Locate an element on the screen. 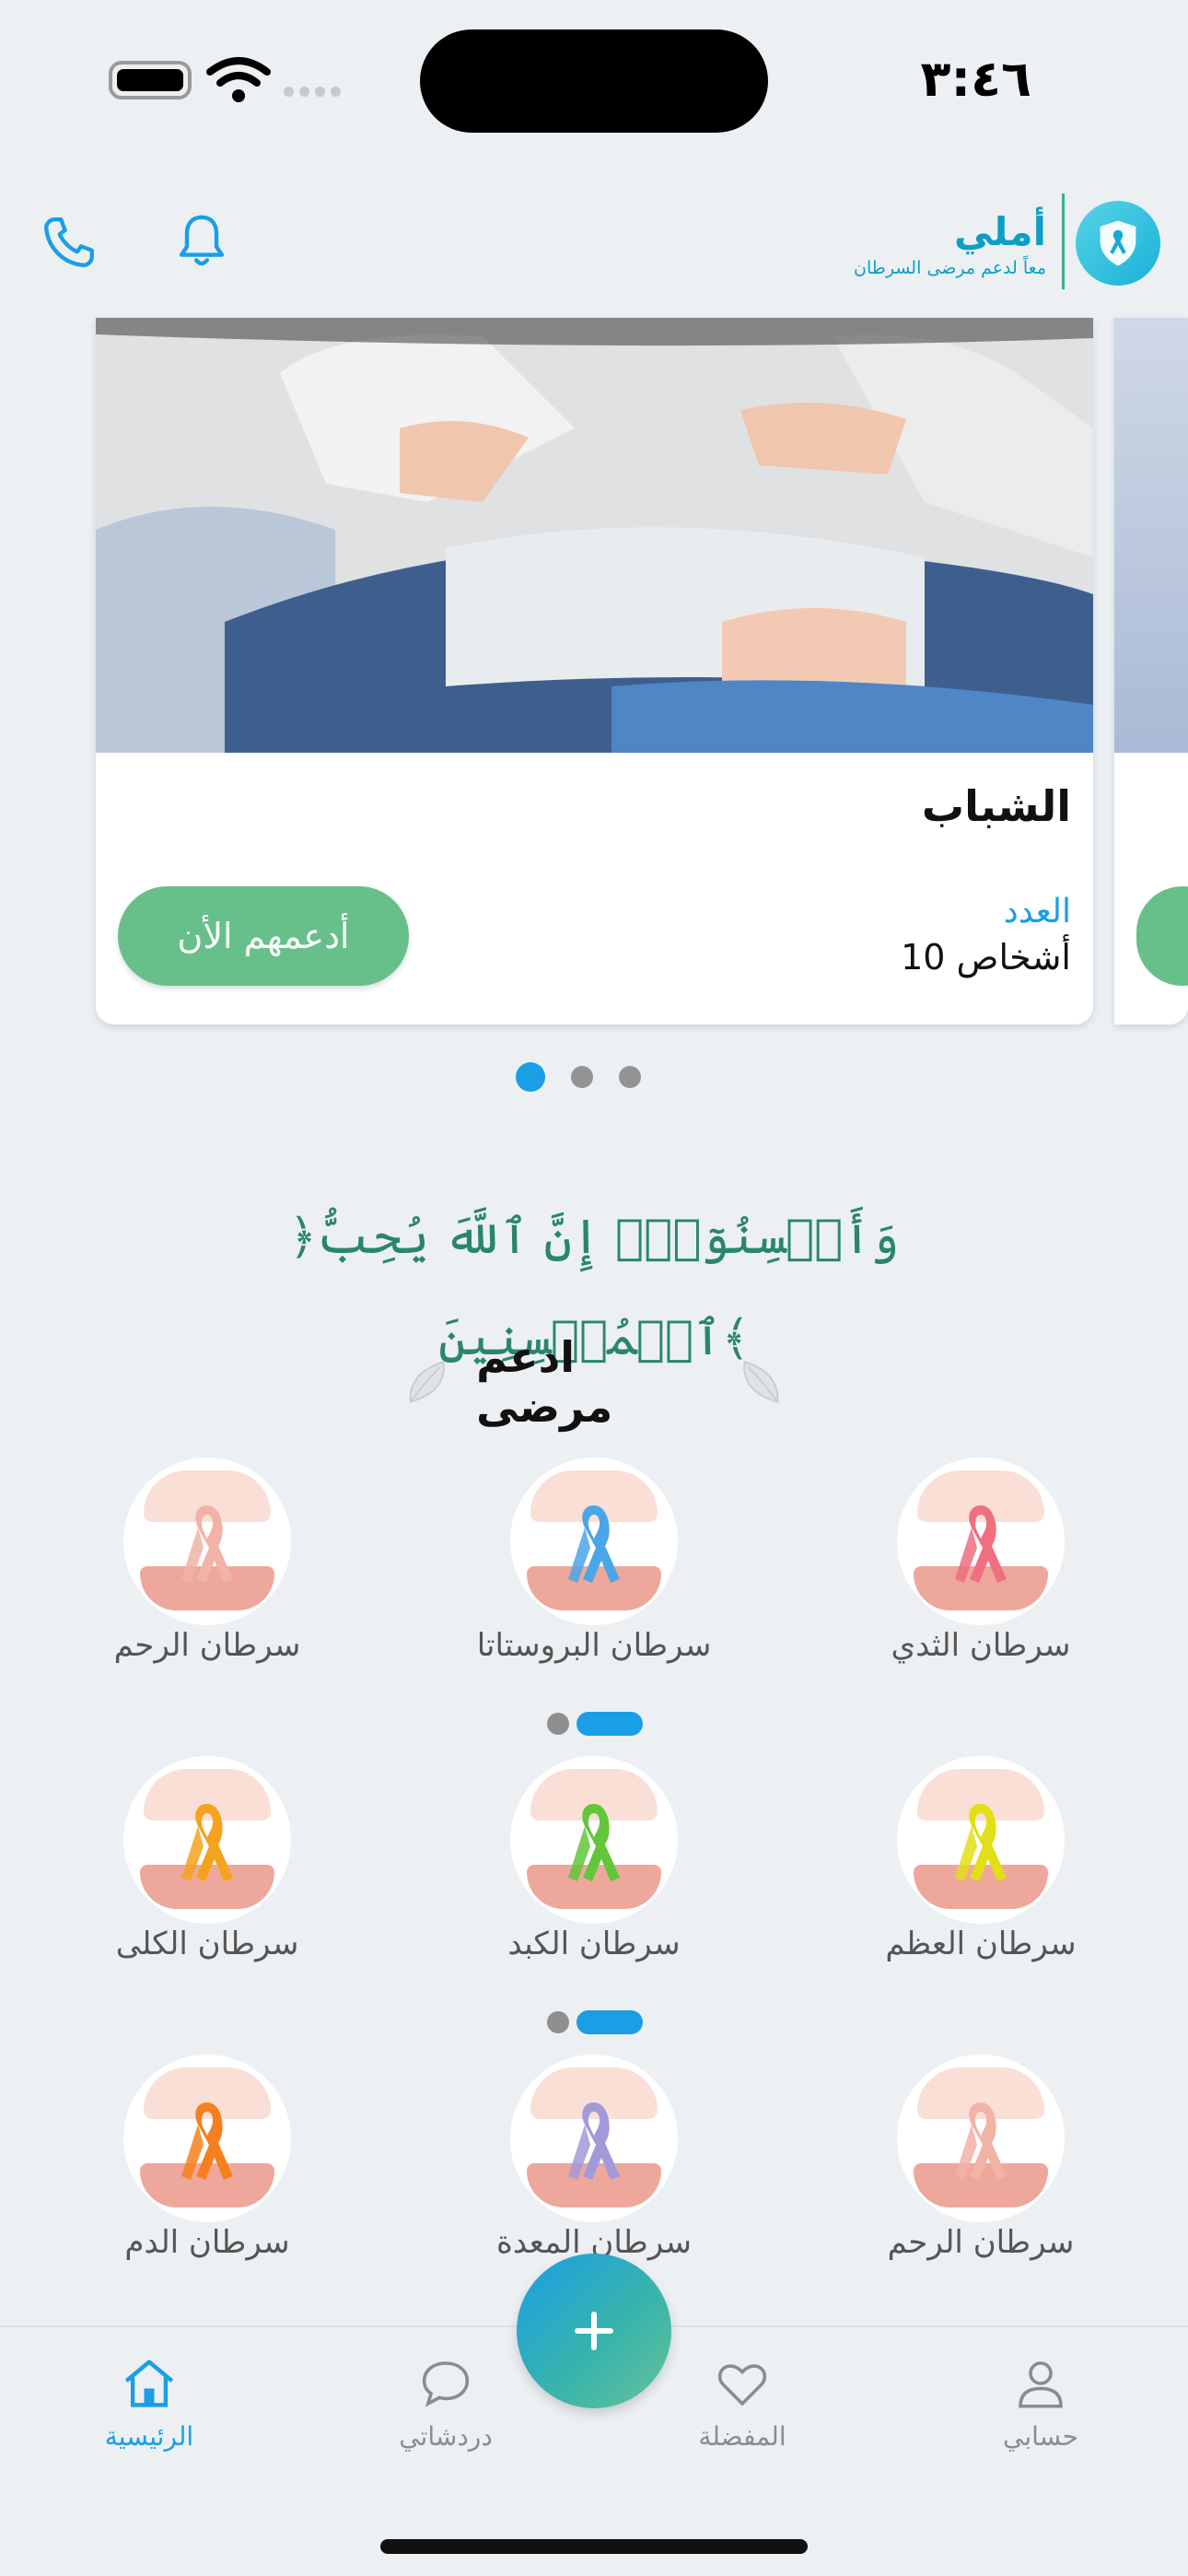  bell-icon is located at coordinates (201, 241).